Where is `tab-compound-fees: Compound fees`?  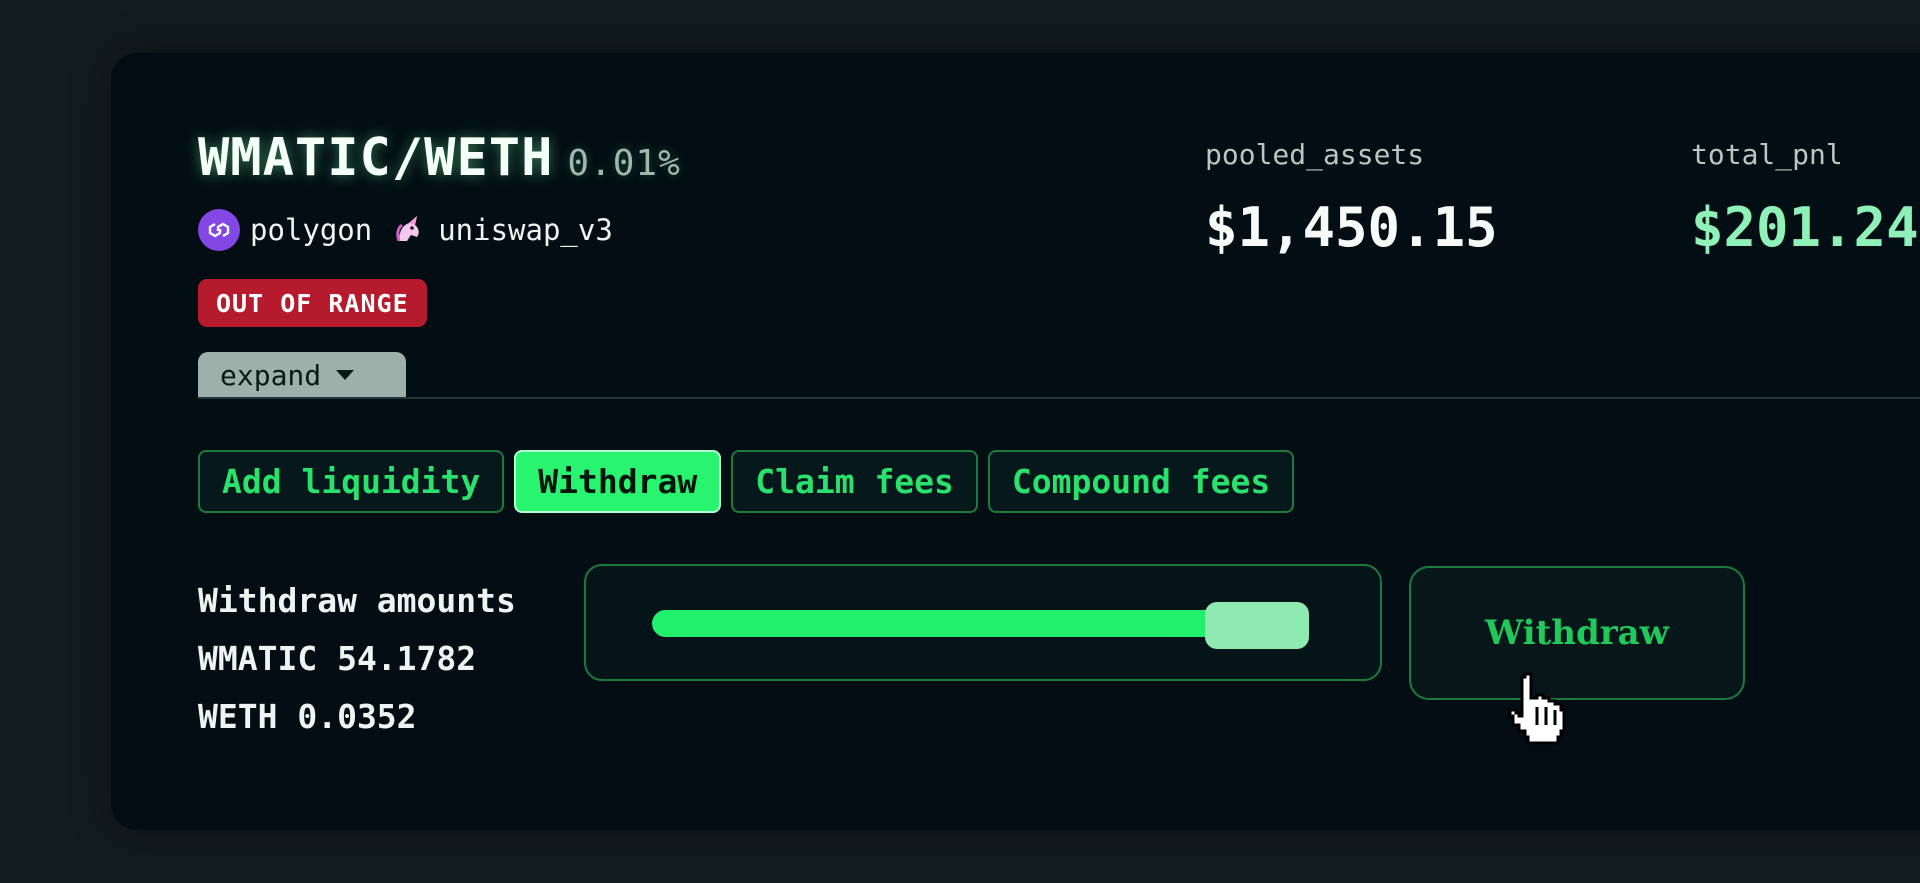
tab-compound-fees: Compound fees is located at coordinates (1141, 481).